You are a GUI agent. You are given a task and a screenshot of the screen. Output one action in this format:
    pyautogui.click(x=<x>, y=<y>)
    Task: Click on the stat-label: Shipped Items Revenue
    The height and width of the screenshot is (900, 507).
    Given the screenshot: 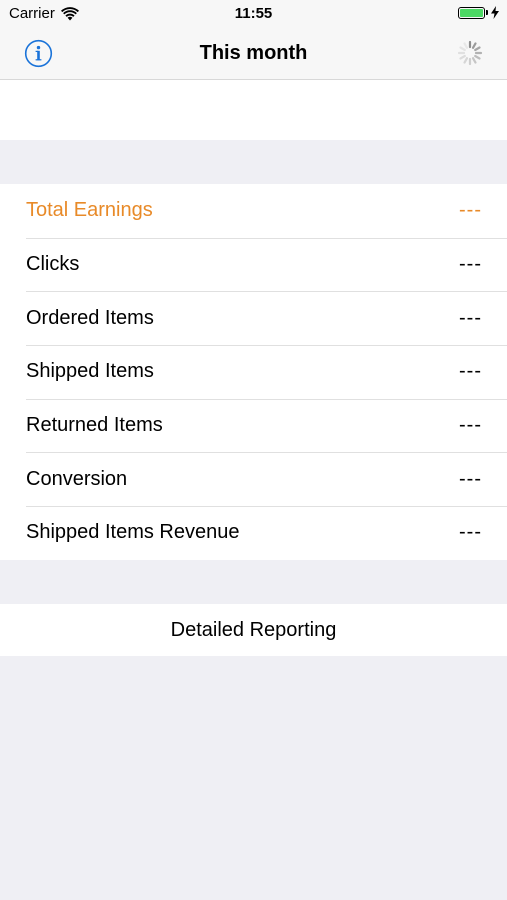 What is the action you would take?
    pyautogui.click(x=133, y=532)
    